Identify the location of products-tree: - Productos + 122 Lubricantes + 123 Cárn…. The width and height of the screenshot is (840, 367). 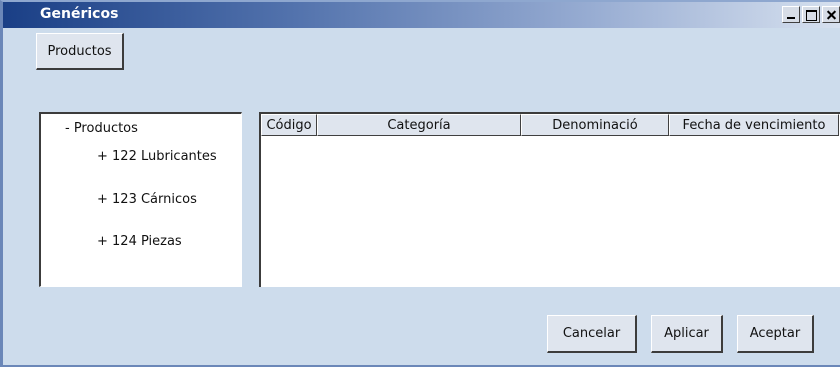
(140, 199).